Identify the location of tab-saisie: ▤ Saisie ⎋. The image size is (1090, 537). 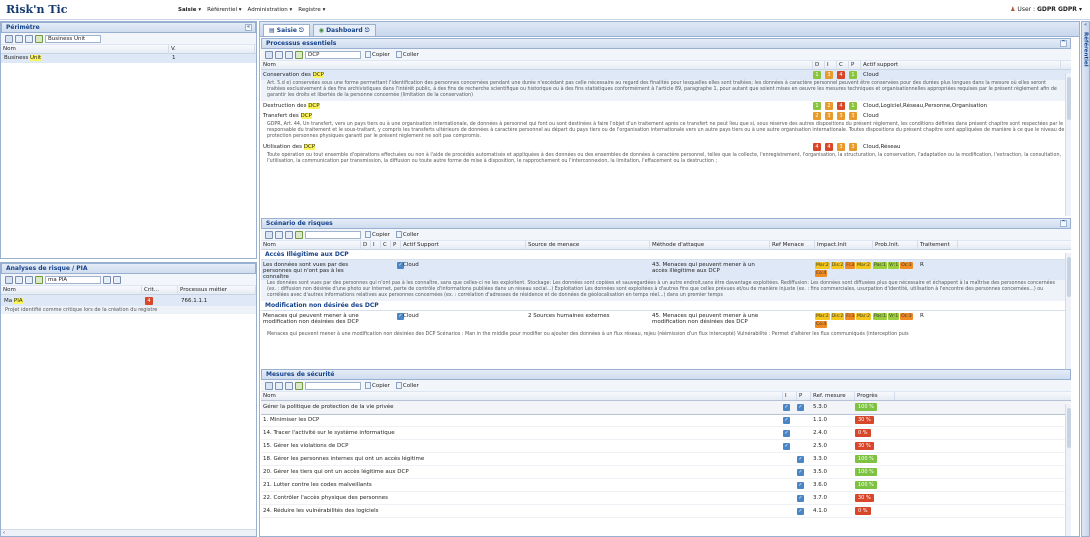
(286, 30).